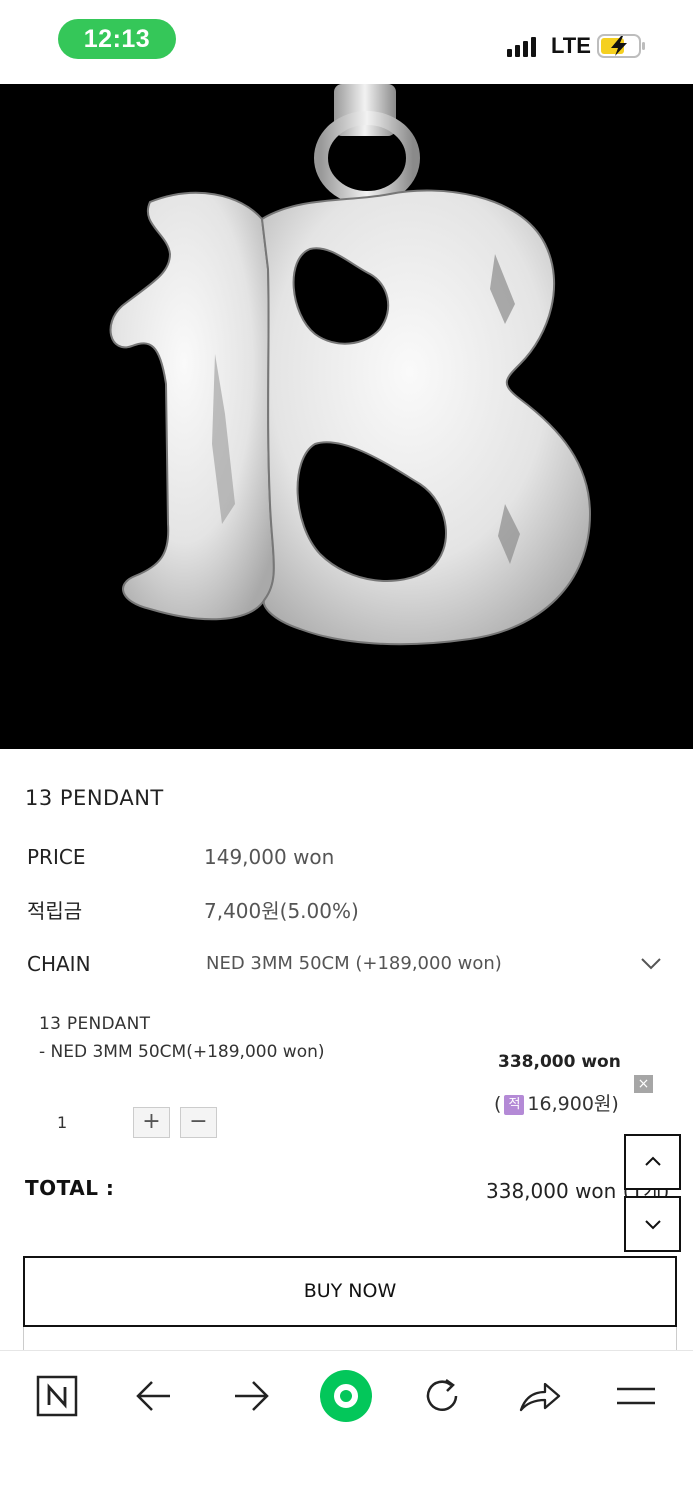 The width and height of the screenshot is (693, 1500). I want to click on points-label: 적립금, so click(55, 911).